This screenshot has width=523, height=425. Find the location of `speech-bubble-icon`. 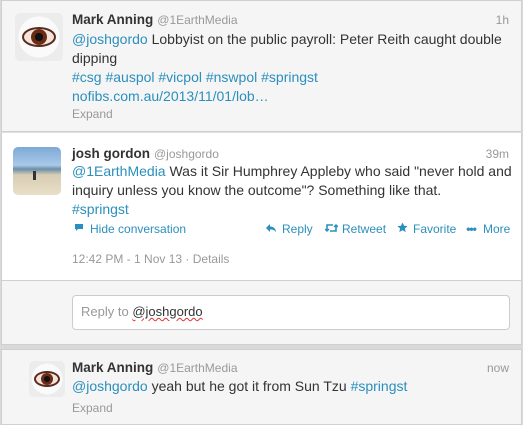

speech-bubble-icon is located at coordinates (79, 229).